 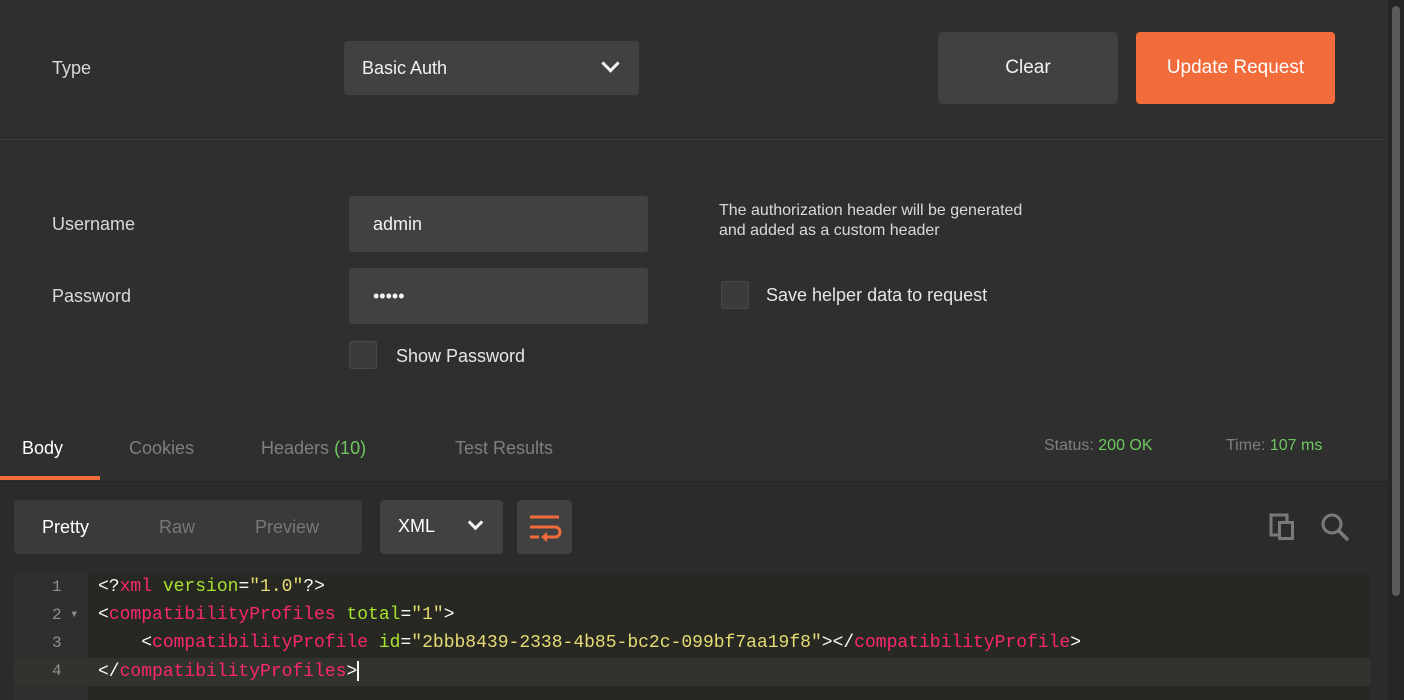 I want to click on save-helper-label: Save helper data to request, so click(x=877, y=295).